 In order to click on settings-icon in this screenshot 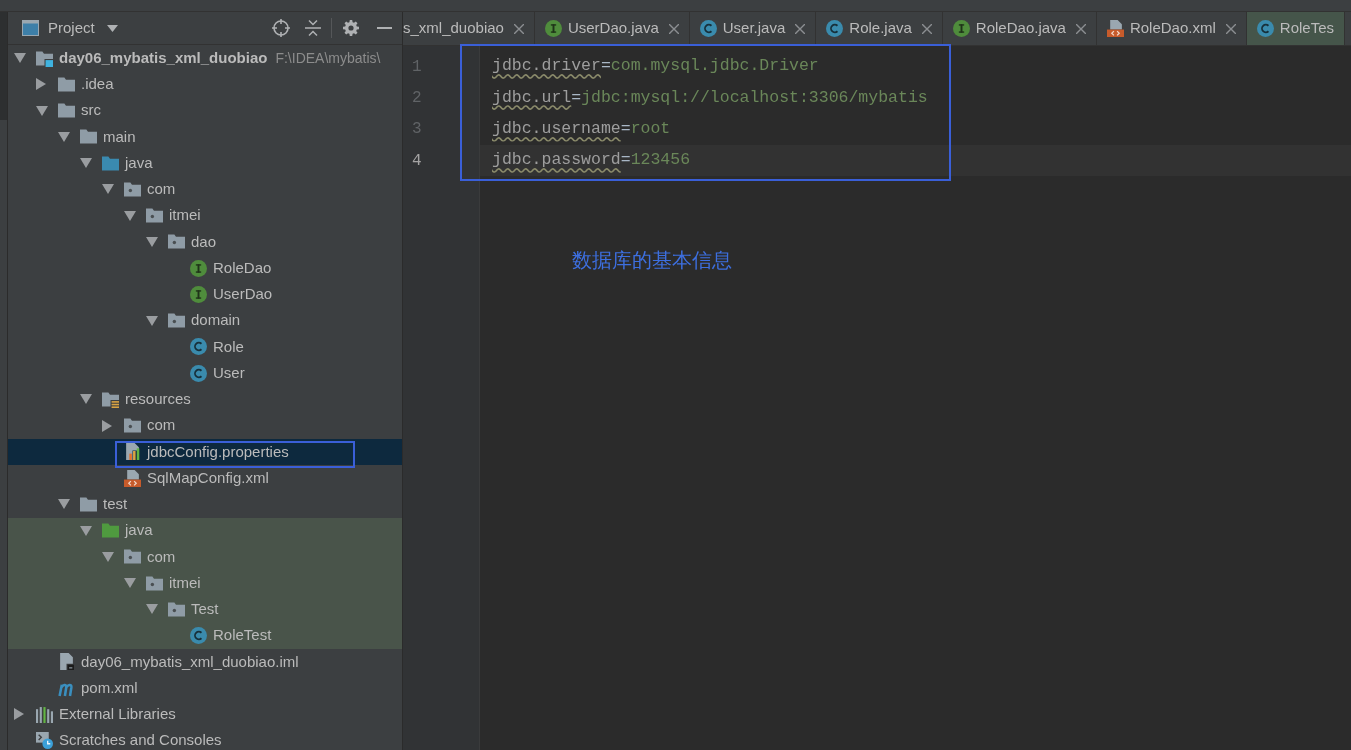, I will do `click(351, 28)`.